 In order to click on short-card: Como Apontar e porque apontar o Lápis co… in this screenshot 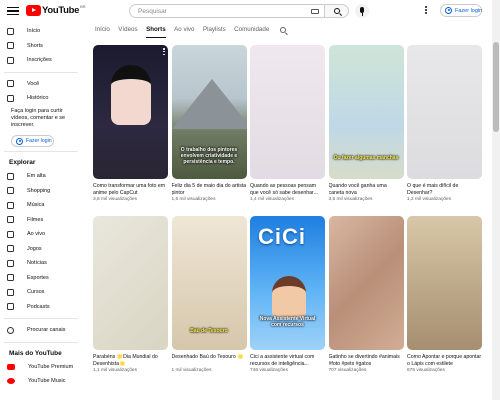, I will do `click(444, 294)`.